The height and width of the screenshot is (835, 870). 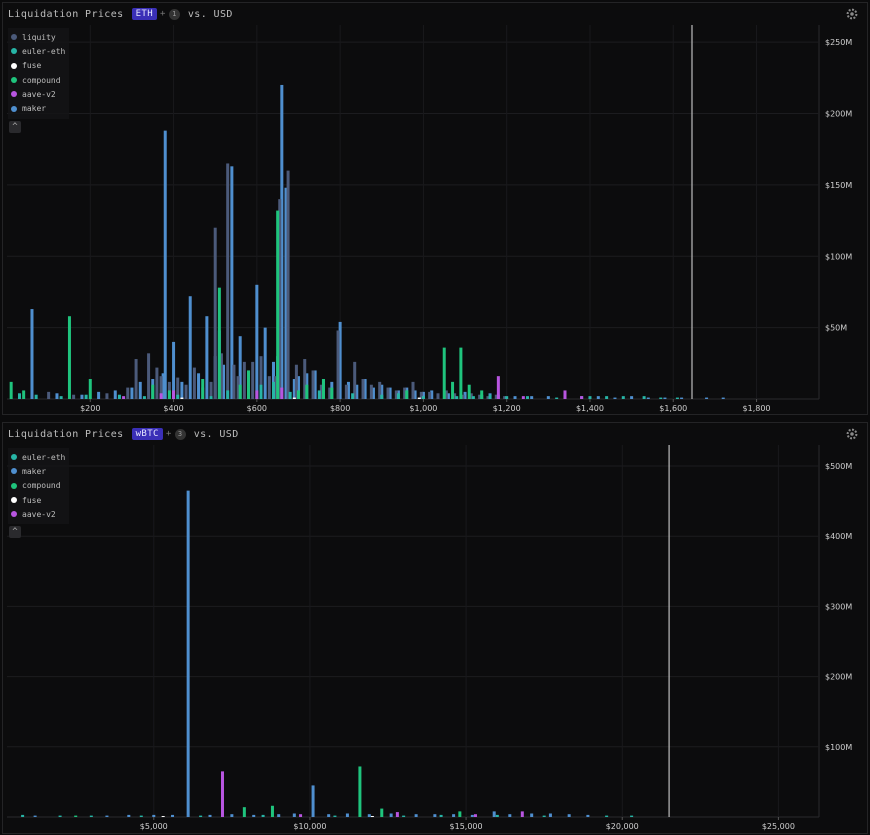 I want to click on token-chip: ETH, so click(x=144, y=14).